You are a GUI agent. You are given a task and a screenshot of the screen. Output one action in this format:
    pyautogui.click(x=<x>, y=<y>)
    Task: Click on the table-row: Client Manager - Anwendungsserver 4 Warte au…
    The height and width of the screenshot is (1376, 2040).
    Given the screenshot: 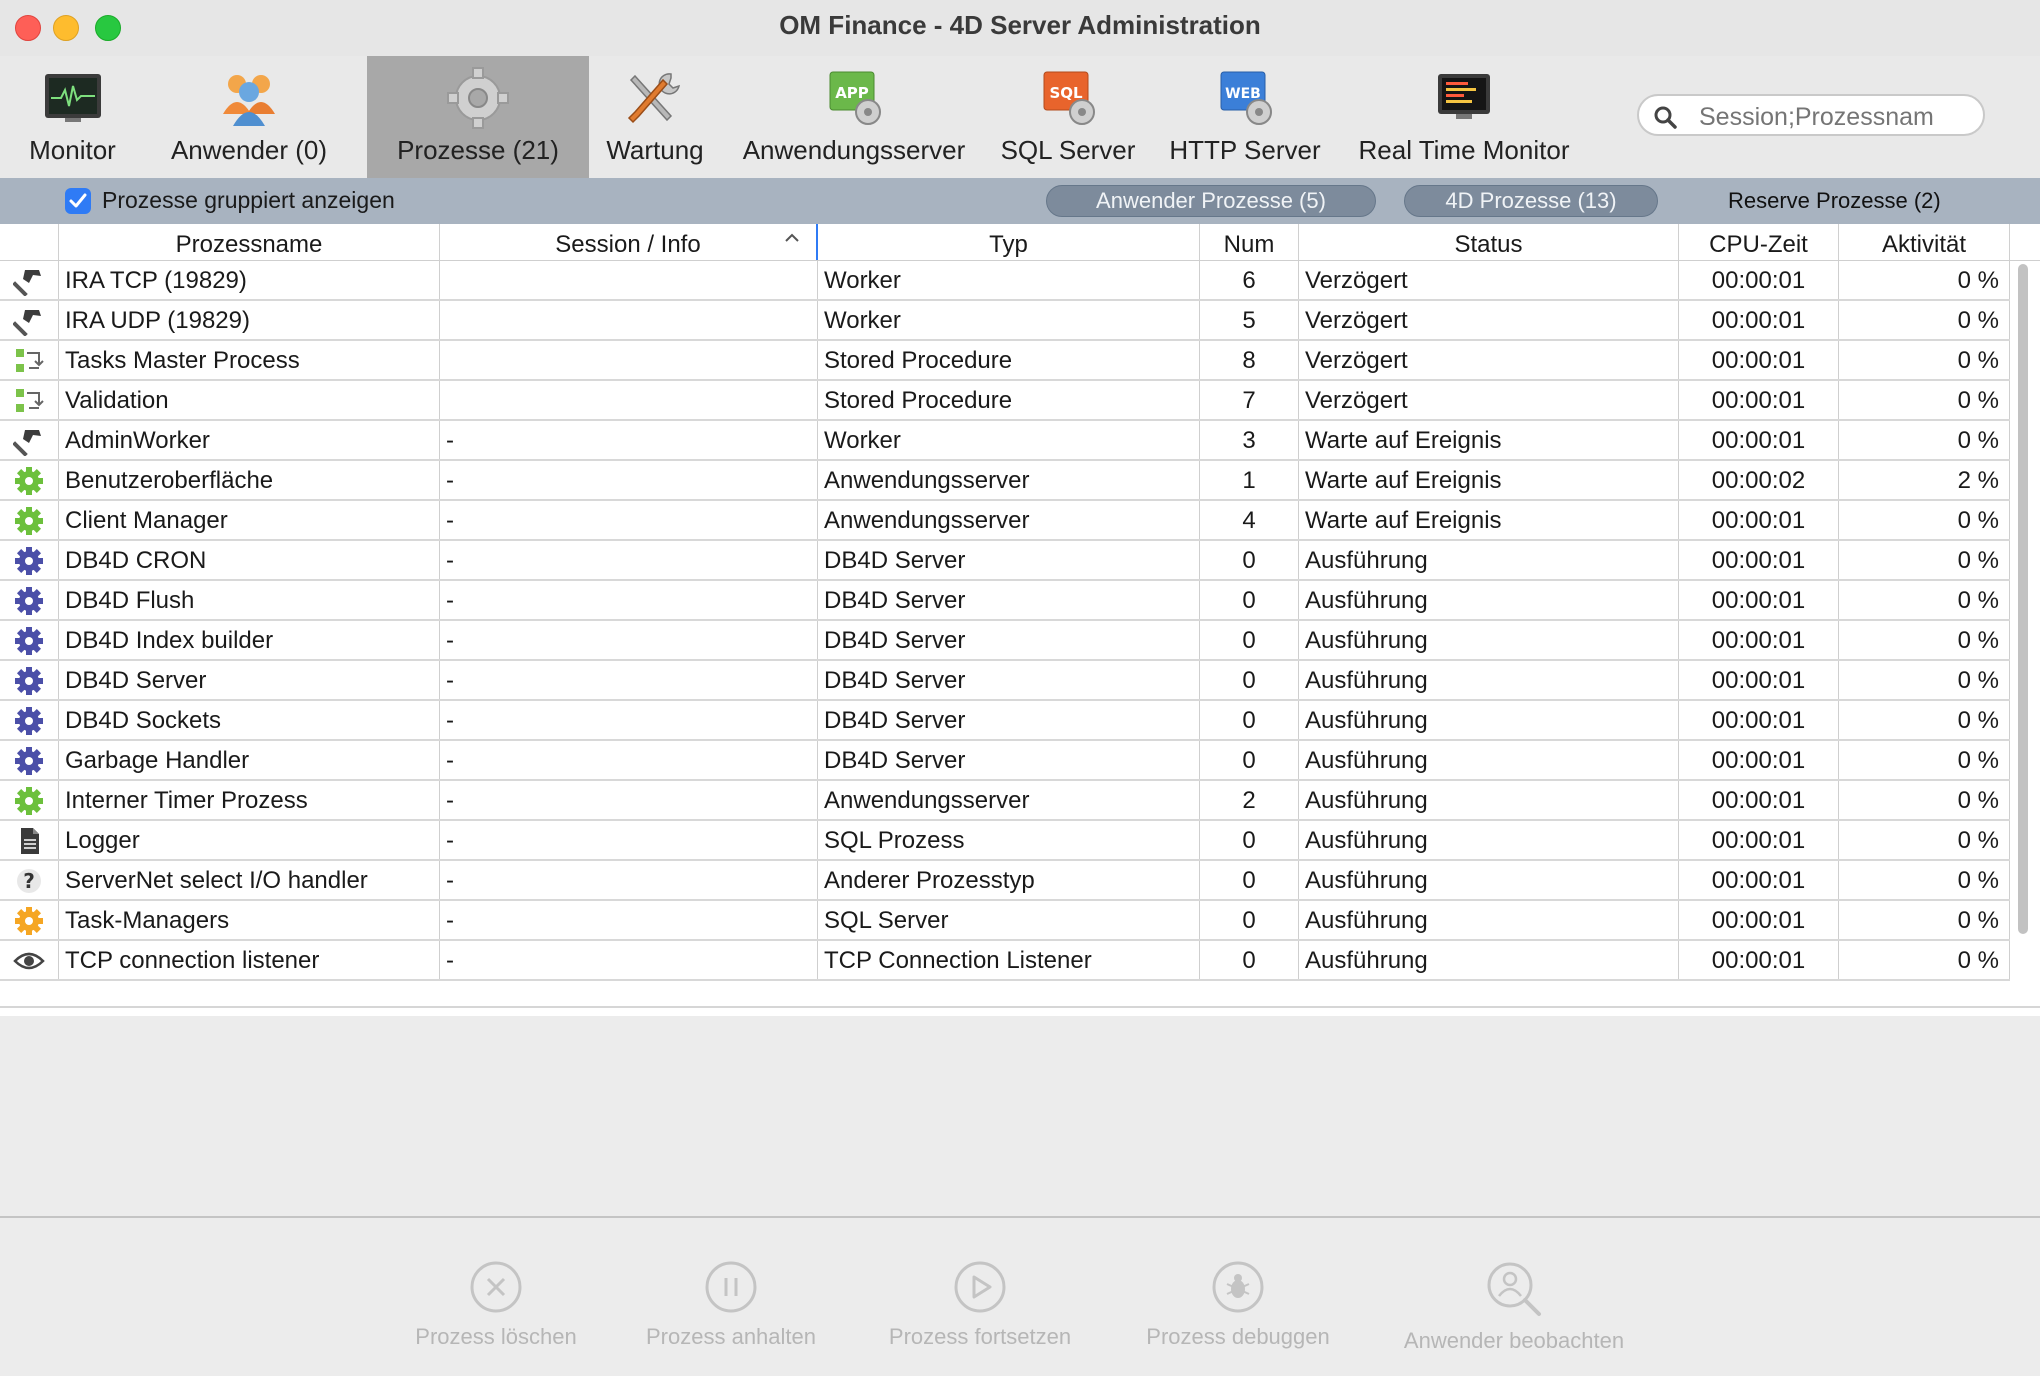 What is the action you would take?
    pyautogui.click(x=1005, y=521)
    